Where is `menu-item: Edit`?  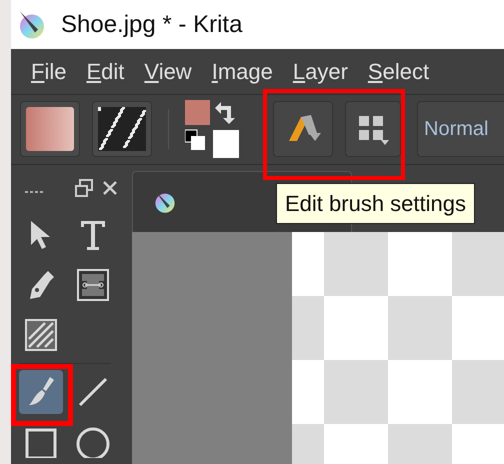 menu-item: Edit is located at coordinates (105, 71).